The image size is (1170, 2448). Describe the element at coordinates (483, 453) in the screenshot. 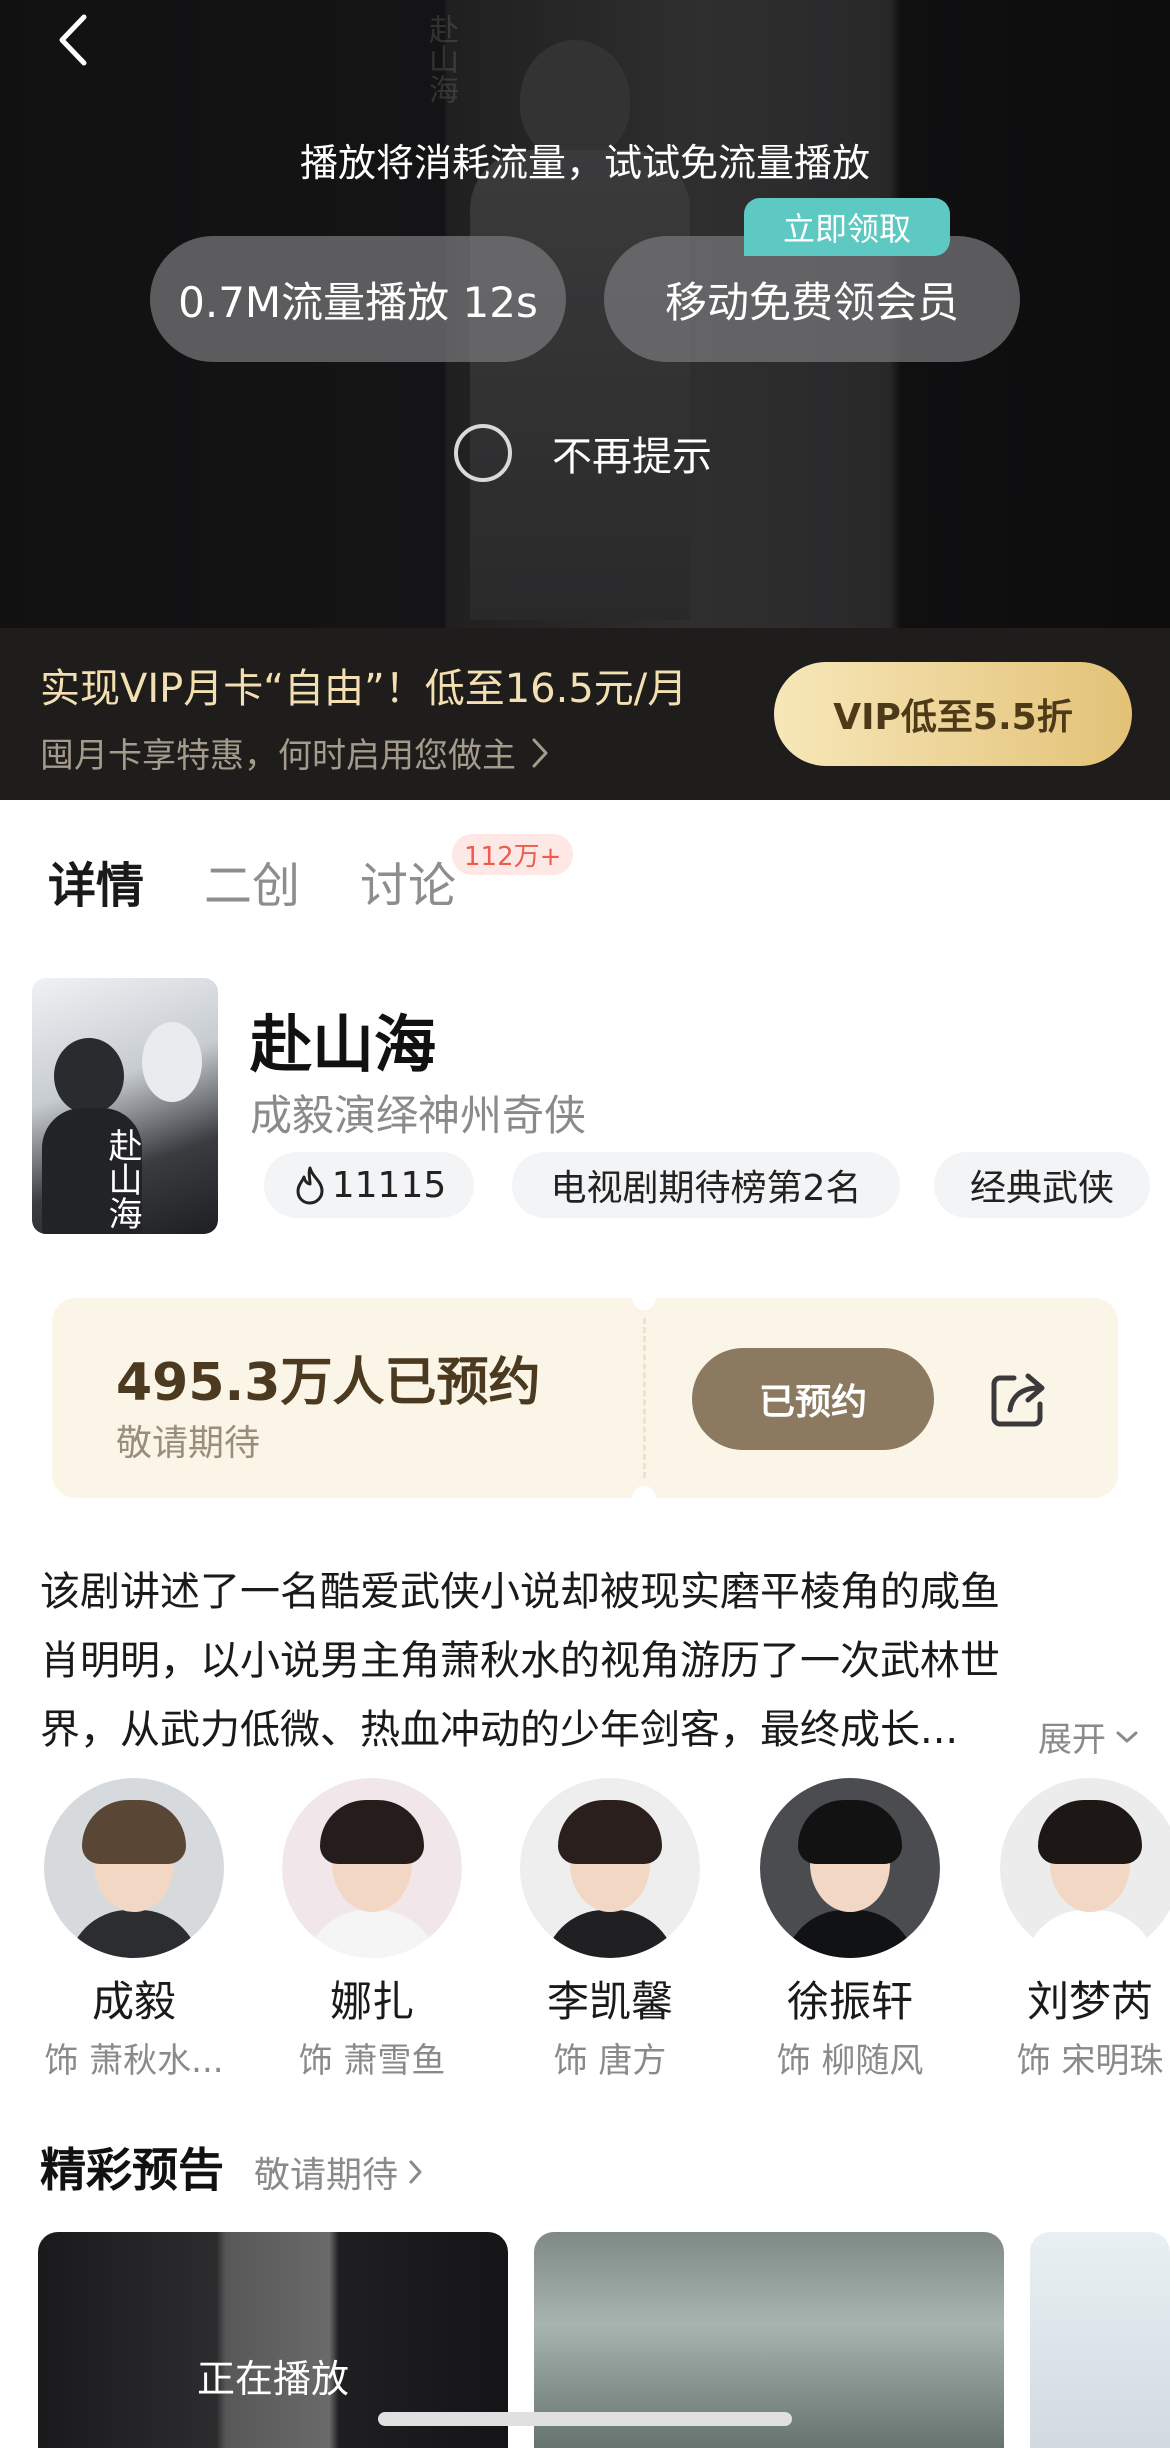

I see `dont-remind-radio` at that location.